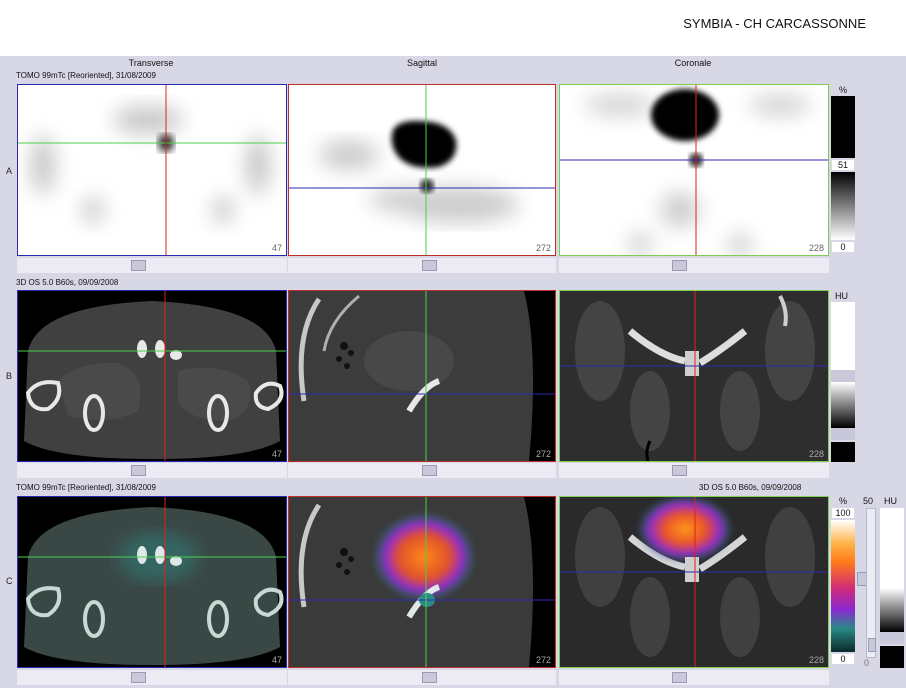  What do you see at coordinates (892, 657) in the screenshot?
I see `row-c-ct-colorbar-bottom` at bounding box center [892, 657].